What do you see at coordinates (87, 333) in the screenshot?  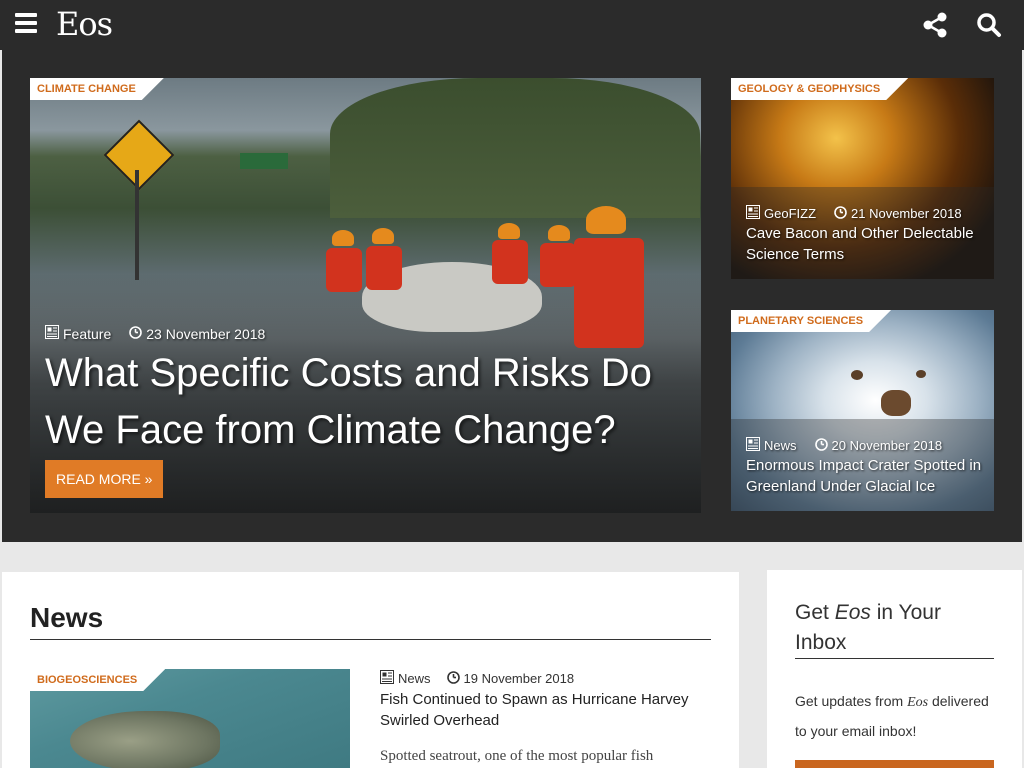 I see `article-type: Feature` at bounding box center [87, 333].